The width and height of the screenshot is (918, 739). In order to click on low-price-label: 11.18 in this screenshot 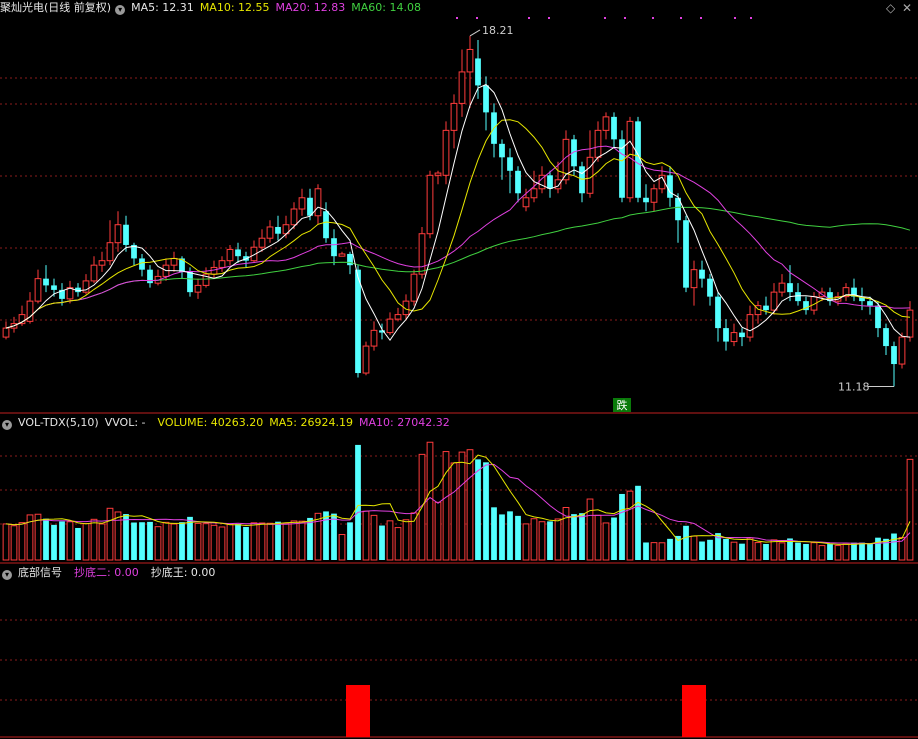, I will do `click(854, 387)`.